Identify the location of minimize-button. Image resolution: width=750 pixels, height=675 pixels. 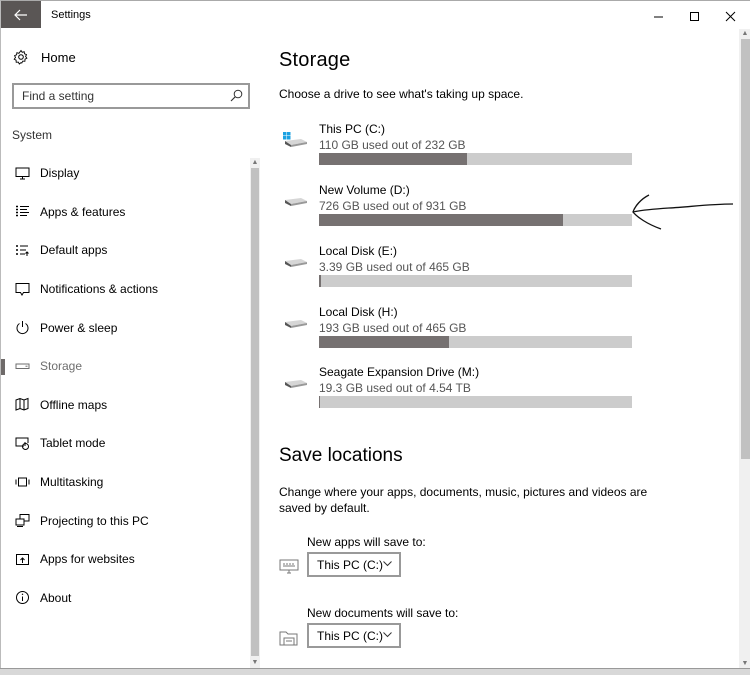
(658, 16).